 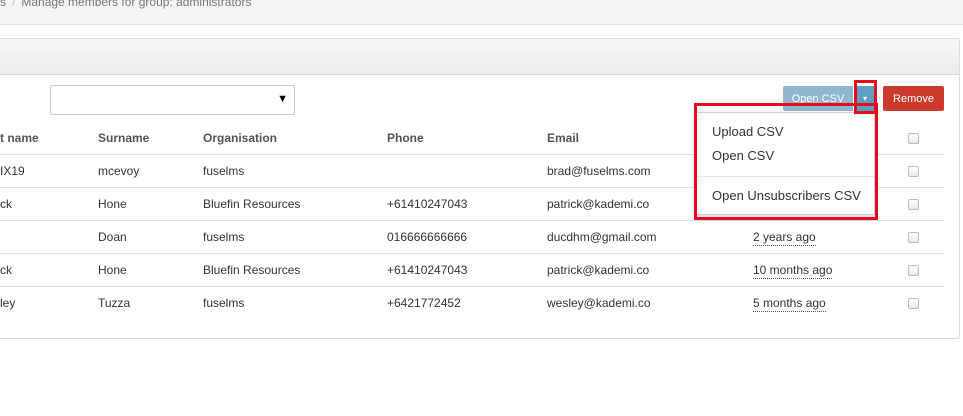 What do you see at coordinates (119, 171) in the screenshot?
I see `cell-surname: mcevoy` at bounding box center [119, 171].